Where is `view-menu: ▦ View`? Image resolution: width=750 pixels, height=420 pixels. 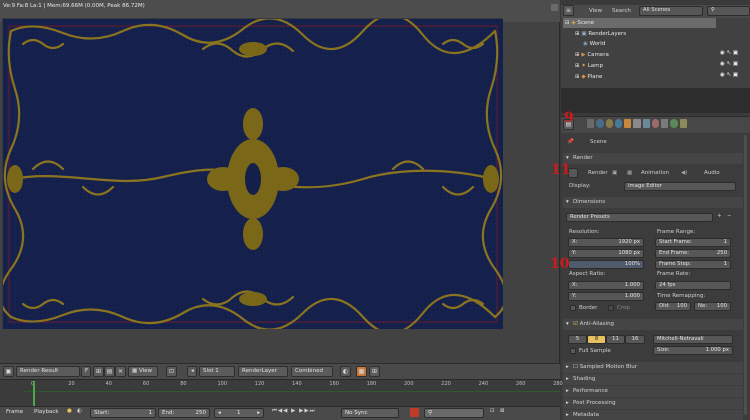 view-menu: ▦ View is located at coordinates (143, 371).